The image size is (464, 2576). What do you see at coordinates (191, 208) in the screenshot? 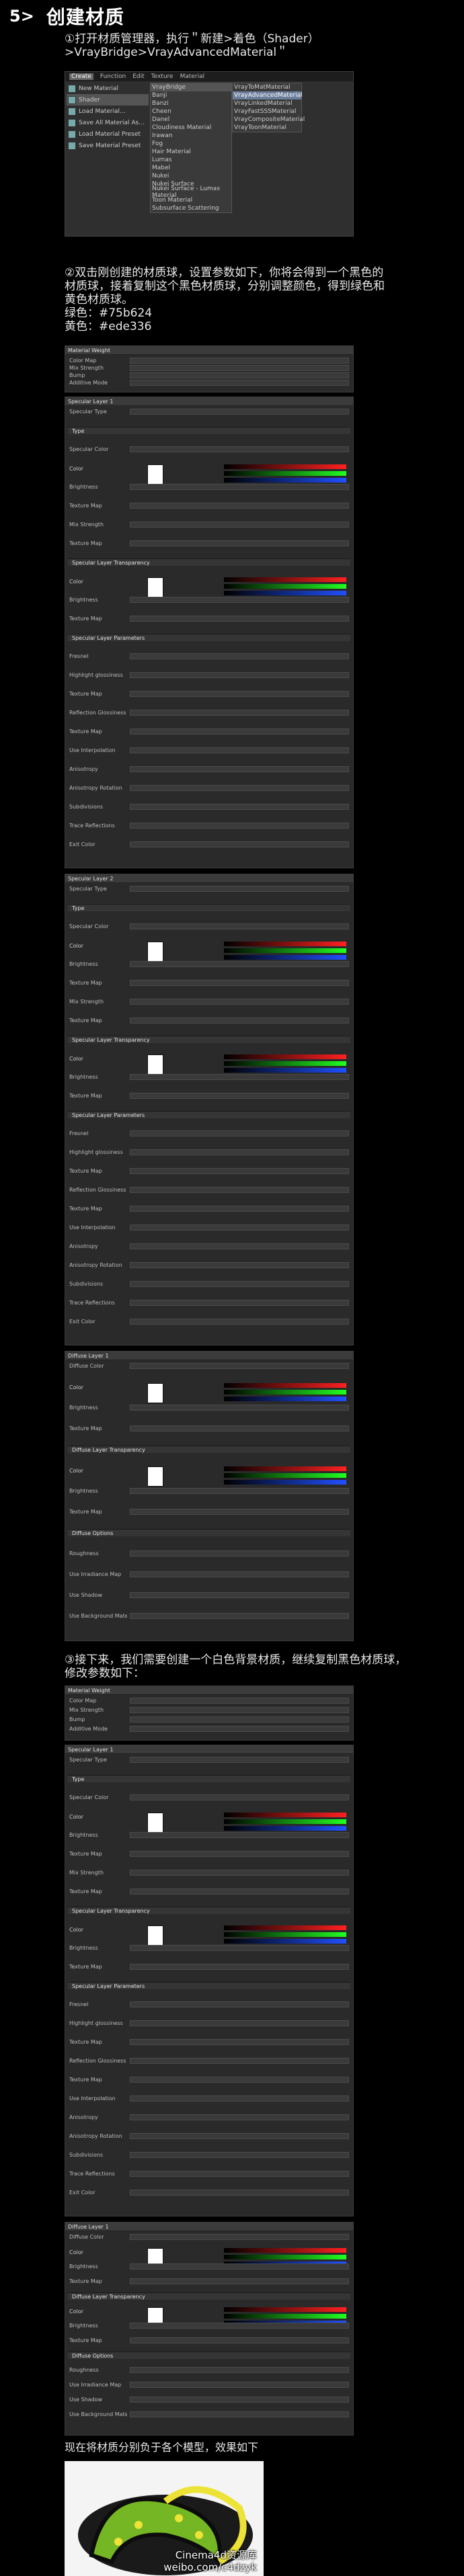
I see `shader-item: Subsurface Scattering` at bounding box center [191, 208].